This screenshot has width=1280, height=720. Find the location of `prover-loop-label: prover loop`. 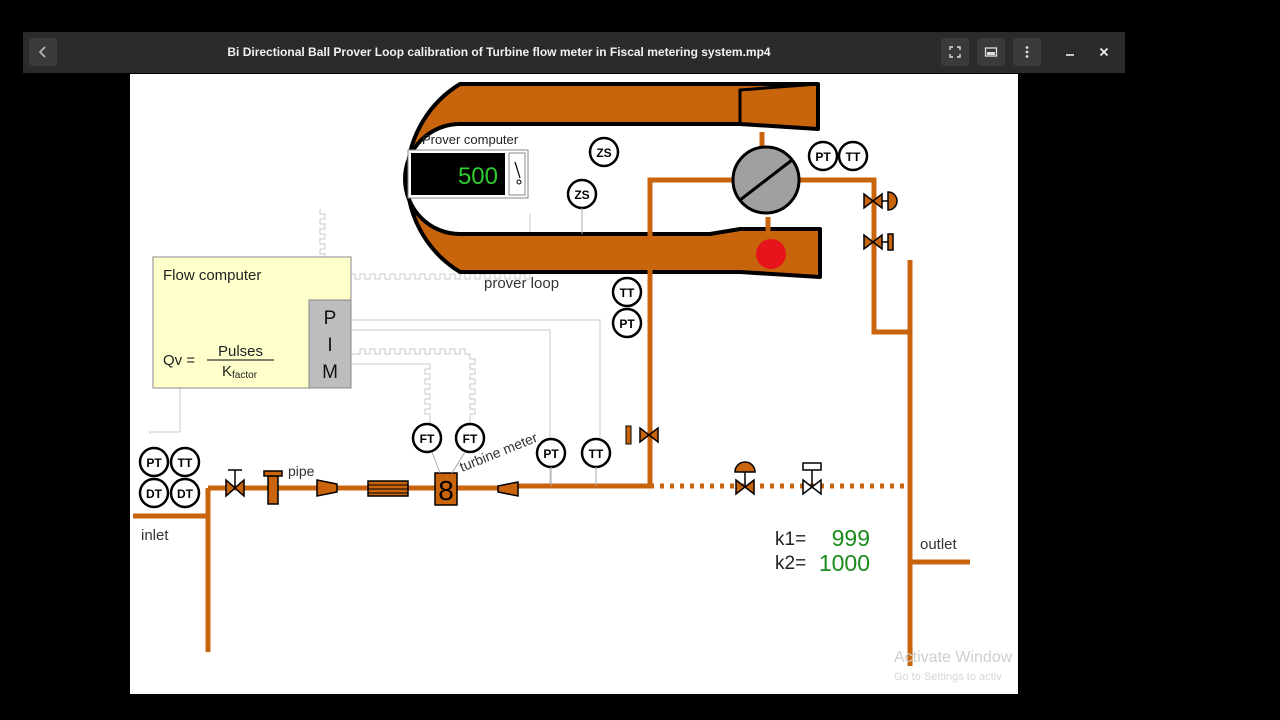

prover-loop-label: prover loop is located at coordinates (521, 283).